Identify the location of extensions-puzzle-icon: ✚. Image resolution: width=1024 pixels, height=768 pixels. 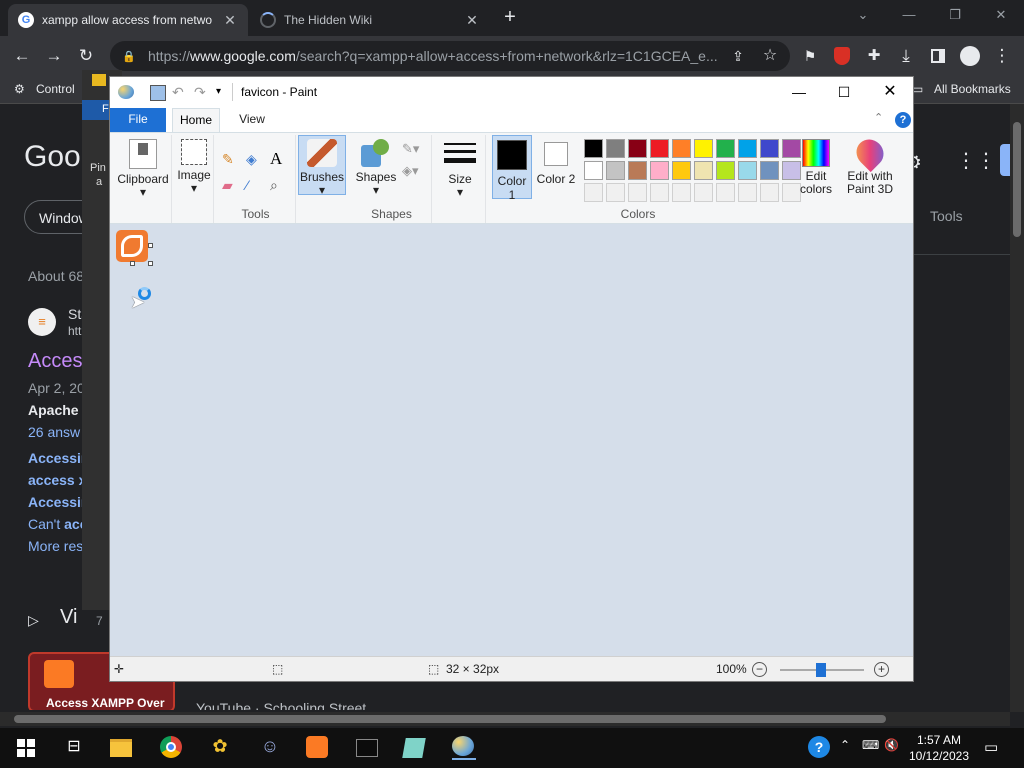
(874, 56).